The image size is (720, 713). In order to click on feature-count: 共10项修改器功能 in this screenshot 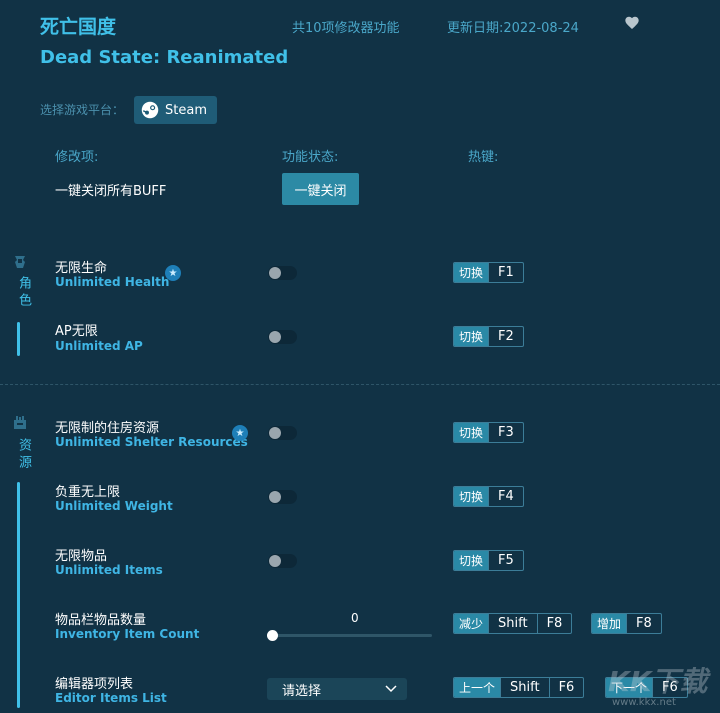, I will do `click(346, 28)`.